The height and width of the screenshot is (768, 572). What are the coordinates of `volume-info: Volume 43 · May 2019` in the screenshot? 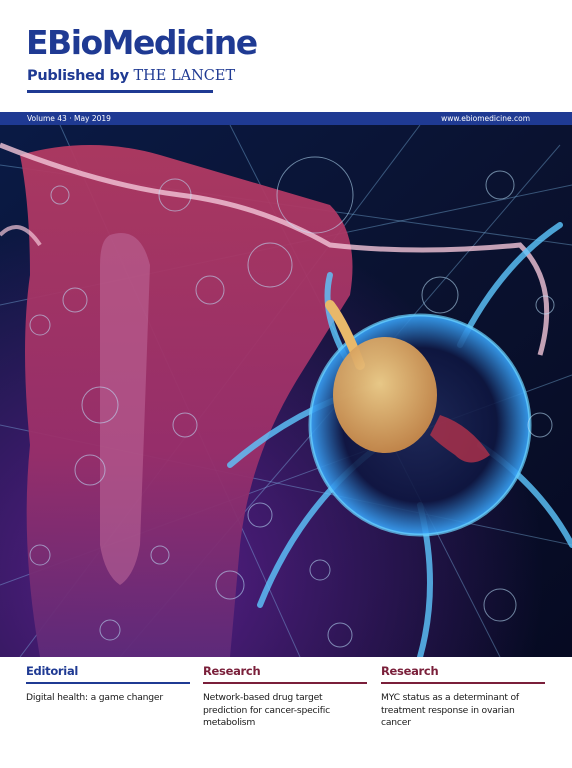 It's located at (69, 118).